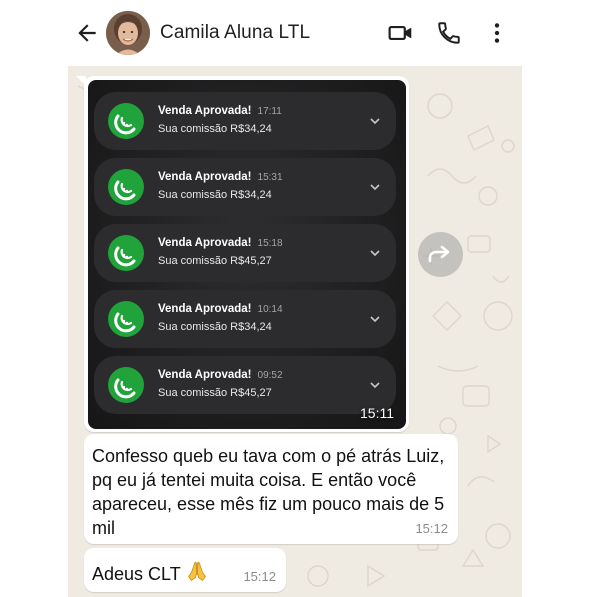 The width and height of the screenshot is (590, 597). What do you see at coordinates (235, 33) in the screenshot?
I see `contact-name: Camila Aluna LTL` at bounding box center [235, 33].